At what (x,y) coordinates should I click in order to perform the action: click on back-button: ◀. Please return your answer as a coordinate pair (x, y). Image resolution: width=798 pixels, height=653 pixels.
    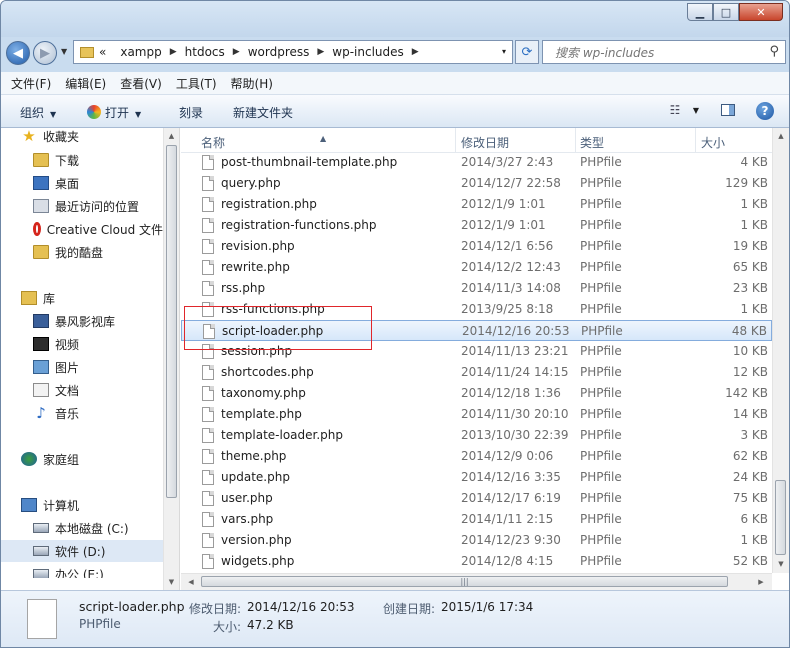
    Looking at the image, I should click on (18, 53).